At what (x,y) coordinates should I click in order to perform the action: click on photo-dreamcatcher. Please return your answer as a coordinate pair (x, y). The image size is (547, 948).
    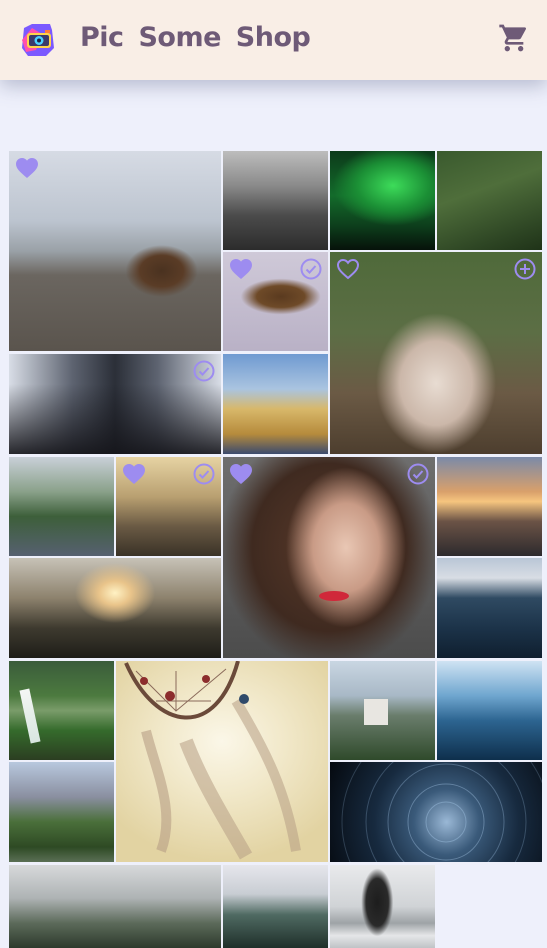
    Looking at the image, I should click on (222, 761).